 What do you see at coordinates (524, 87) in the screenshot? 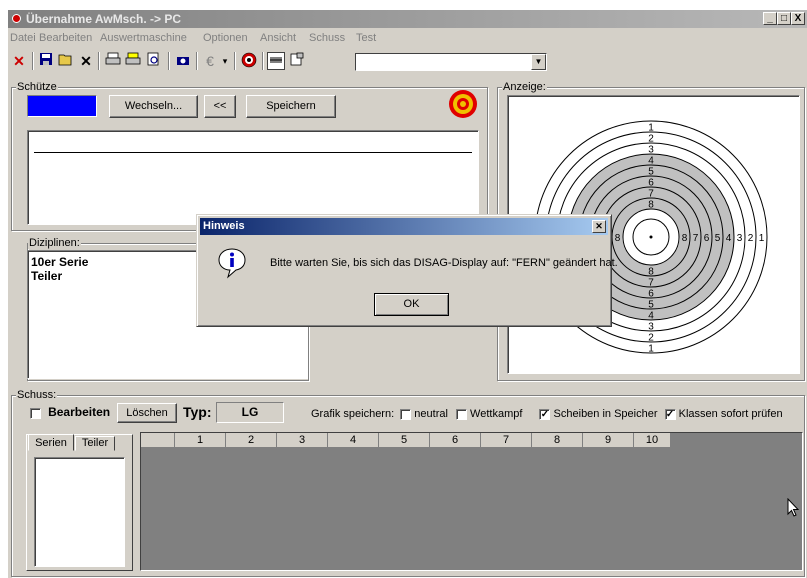
I see `anzeige-label: Anzeige:` at bounding box center [524, 87].